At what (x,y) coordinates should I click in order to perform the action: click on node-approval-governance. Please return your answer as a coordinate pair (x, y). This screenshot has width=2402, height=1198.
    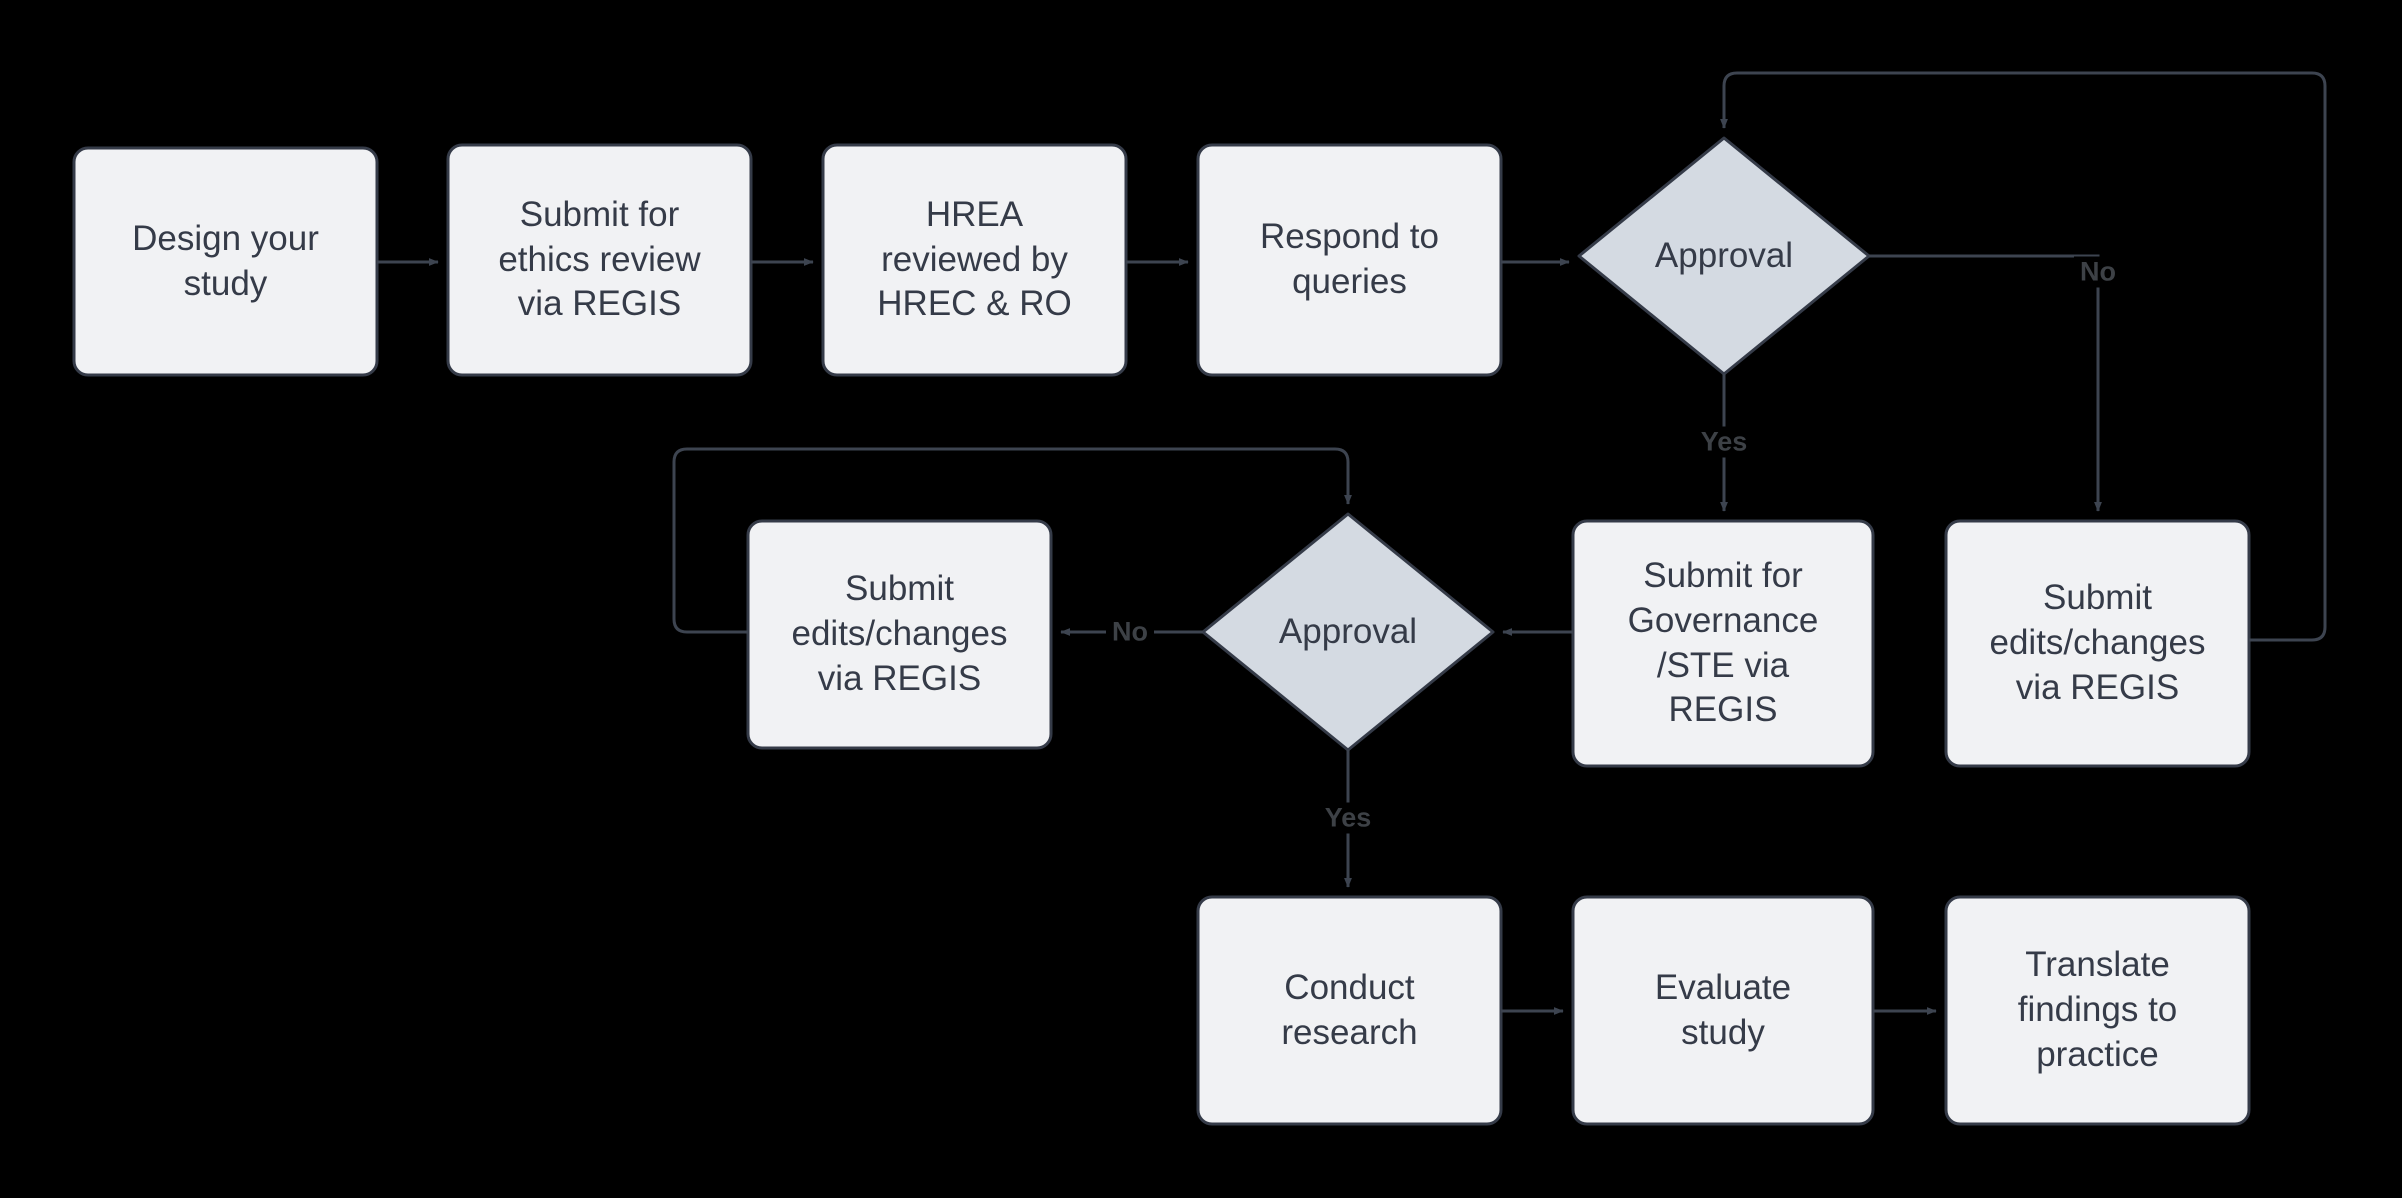
    Looking at the image, I should click on (1348, 632).